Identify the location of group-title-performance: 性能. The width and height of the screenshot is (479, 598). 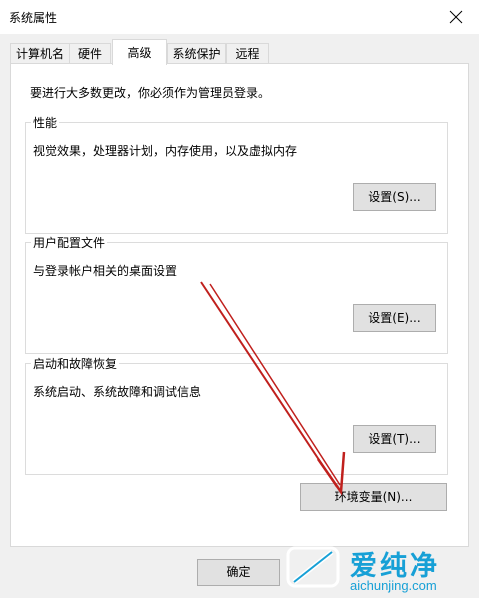
(45, 122).